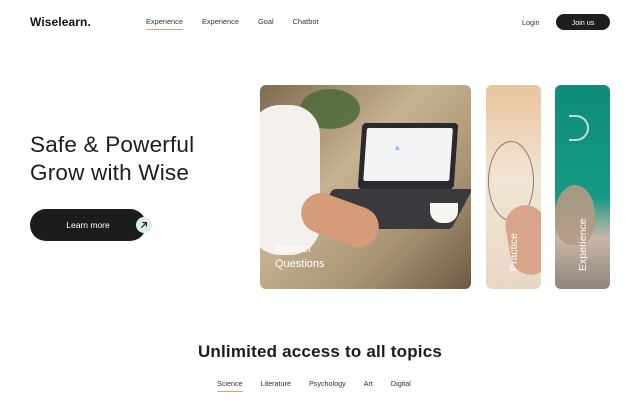  I want to click on login-link: Login, so click(531, 22).